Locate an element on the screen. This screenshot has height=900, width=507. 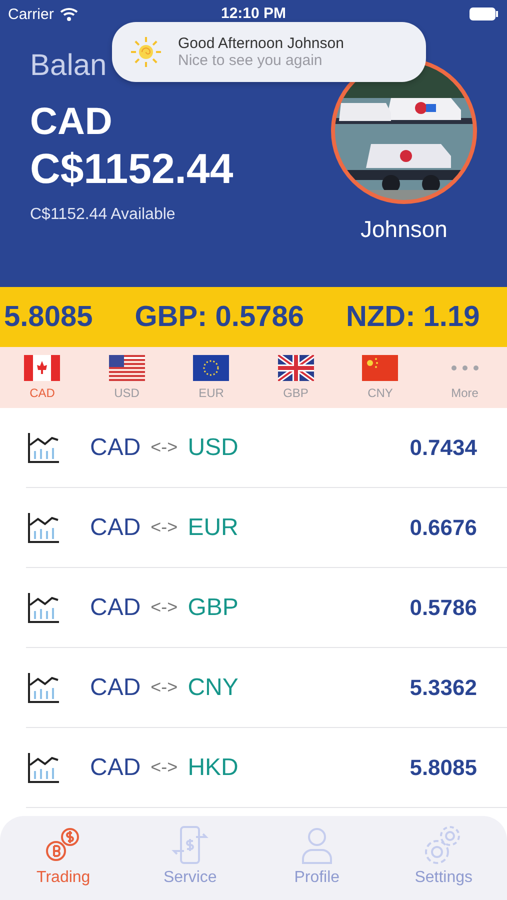
notification-banner: Good Afternoon Johnson Nice to see you again is located at coordinates (269, 52).